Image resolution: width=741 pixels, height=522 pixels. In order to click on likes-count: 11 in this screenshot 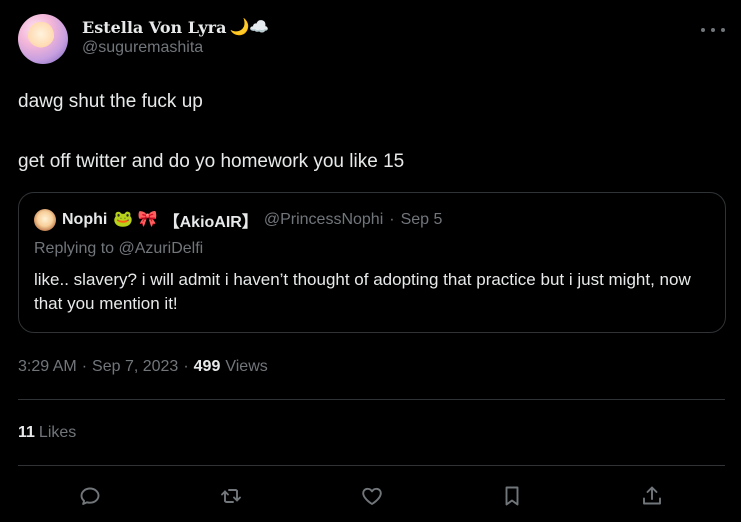, I will do `click(26, 432)`.